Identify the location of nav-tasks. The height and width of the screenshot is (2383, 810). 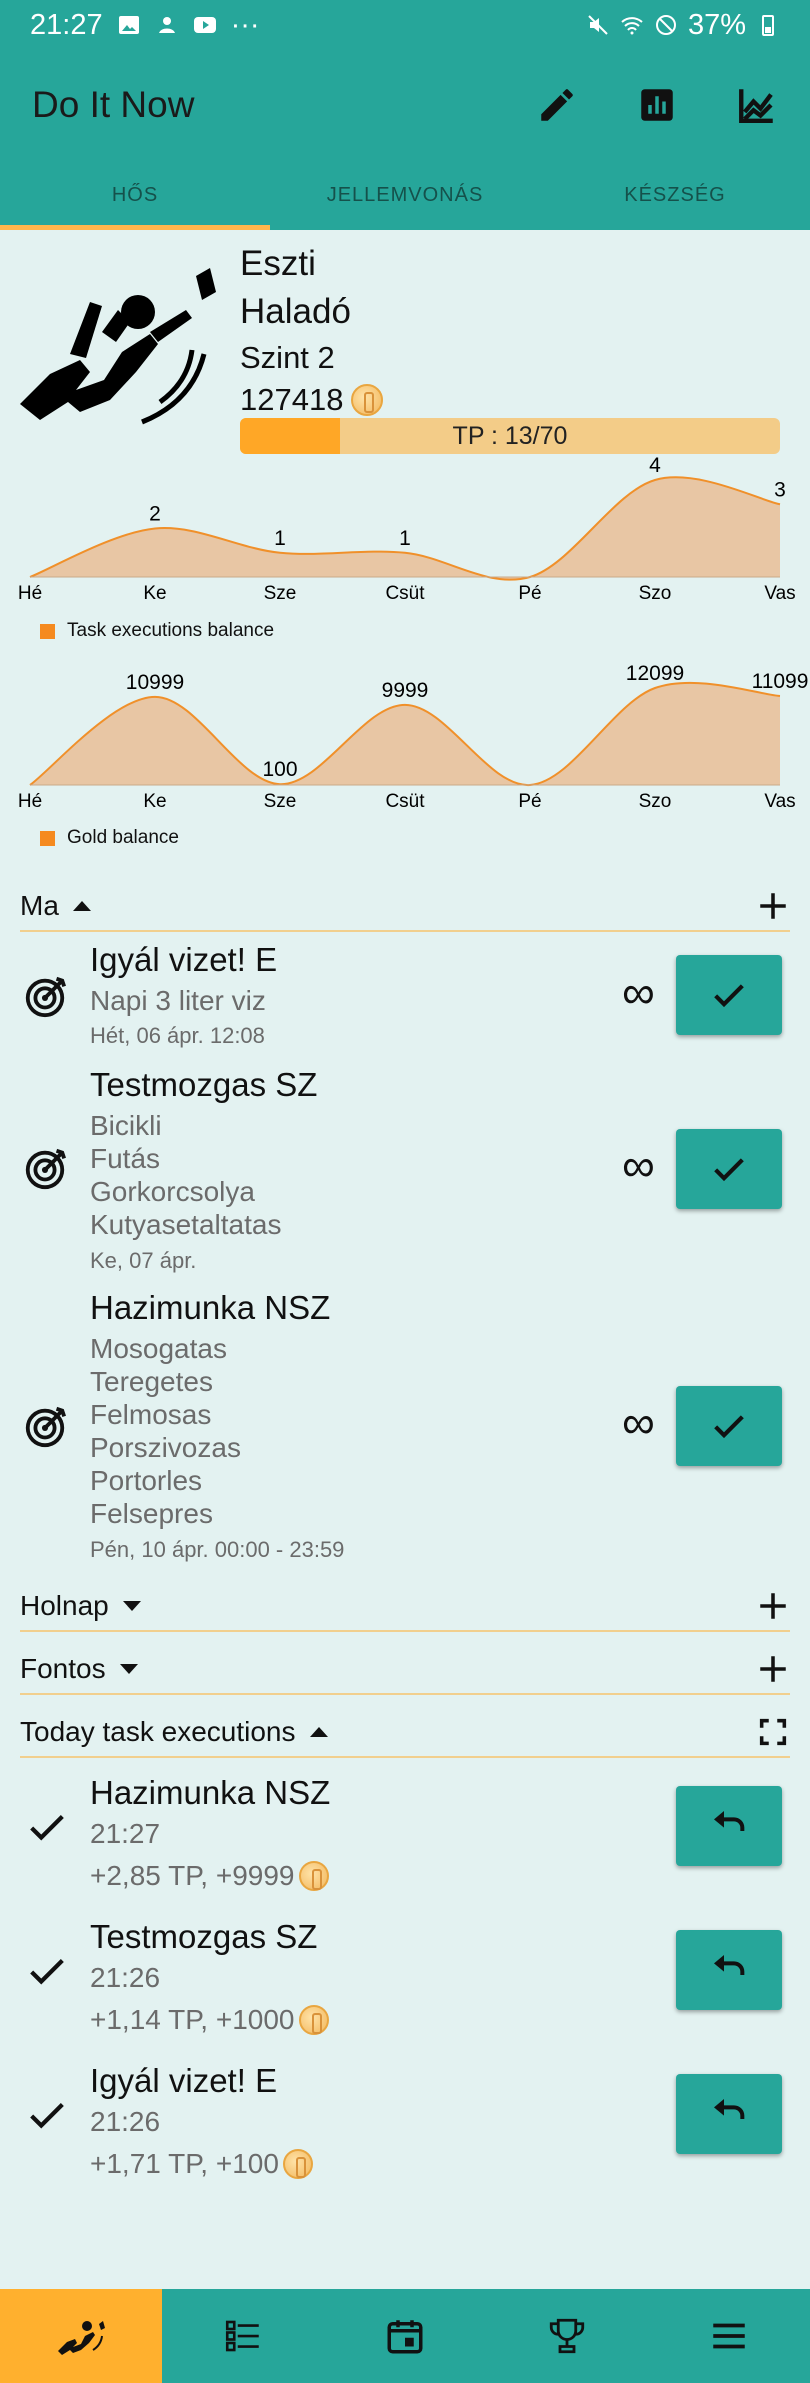
(243, 2336).